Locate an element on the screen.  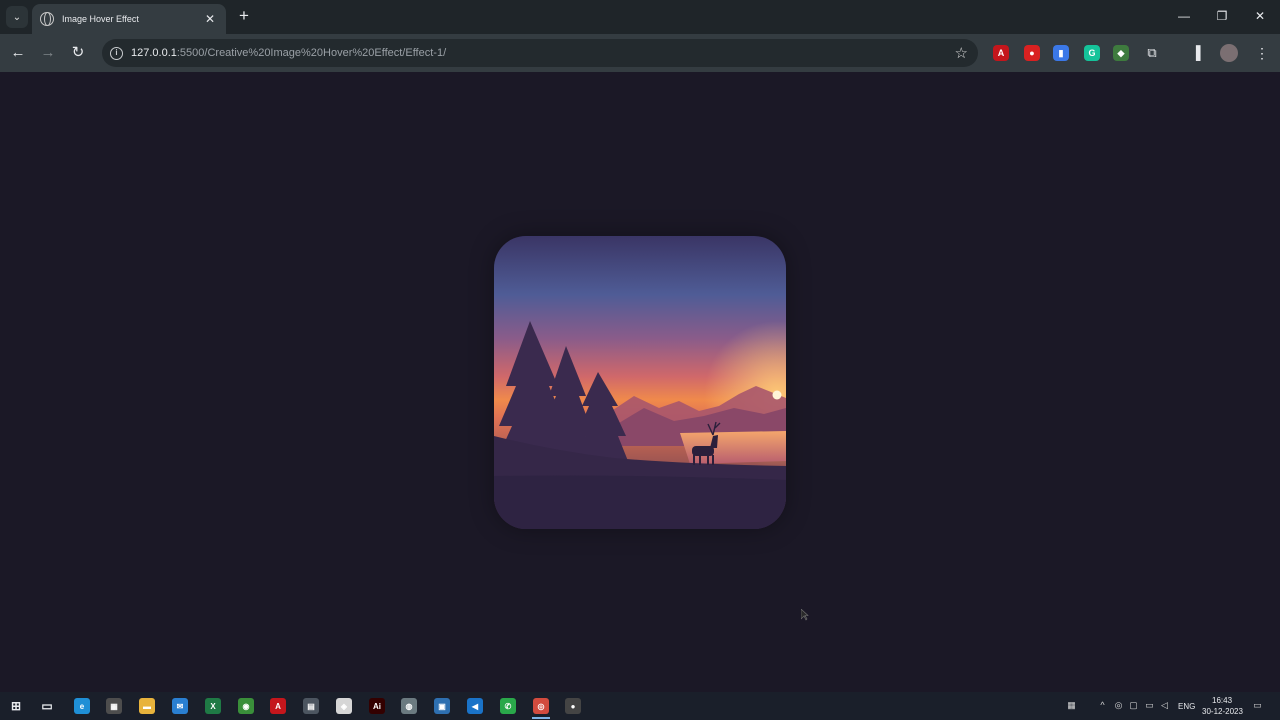
grammarly-extension-icon: G is located at coordinates (1092, 53).